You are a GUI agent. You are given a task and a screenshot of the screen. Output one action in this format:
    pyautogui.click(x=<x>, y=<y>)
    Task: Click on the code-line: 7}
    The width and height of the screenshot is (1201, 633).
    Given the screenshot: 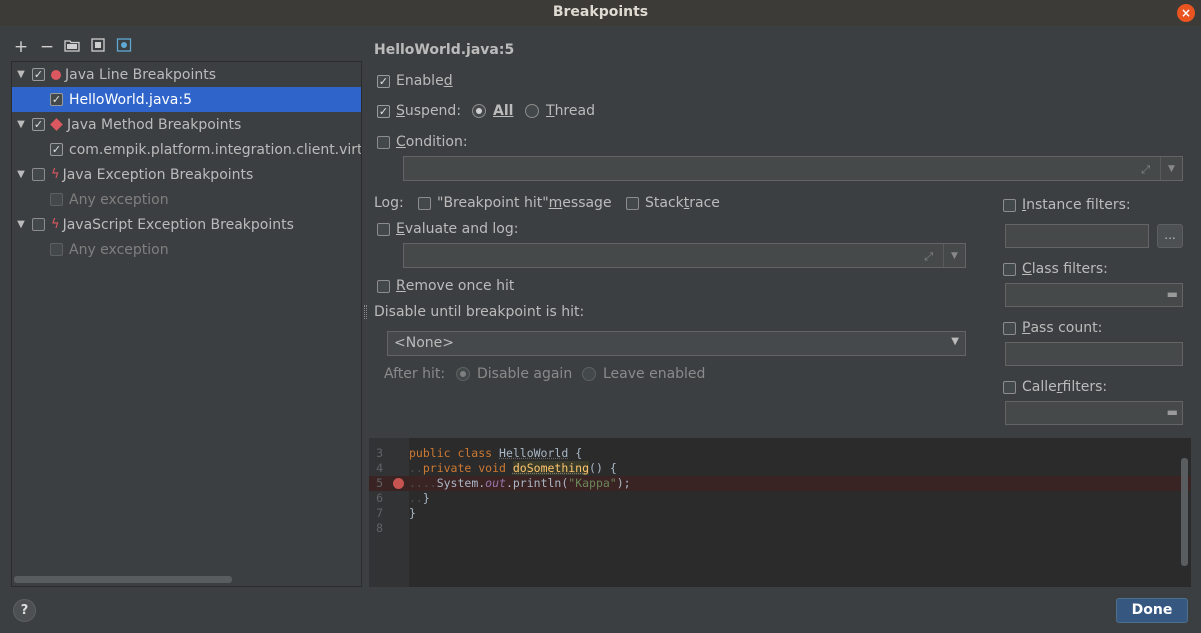 What is the action you would take?
    pyautogui.click(x=780, y=513)
    